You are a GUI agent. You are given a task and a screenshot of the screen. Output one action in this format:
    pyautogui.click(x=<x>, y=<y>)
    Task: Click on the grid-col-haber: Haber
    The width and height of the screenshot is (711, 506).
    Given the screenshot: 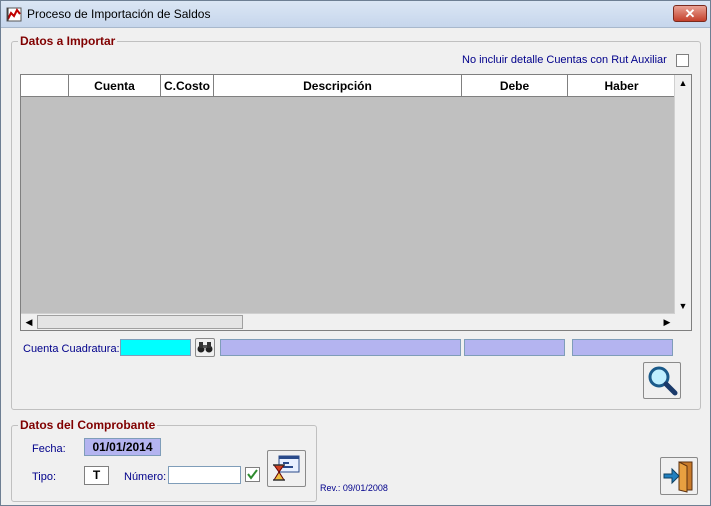 What is the action you would take?
    pyautogui.click(x=622, y=86)
    